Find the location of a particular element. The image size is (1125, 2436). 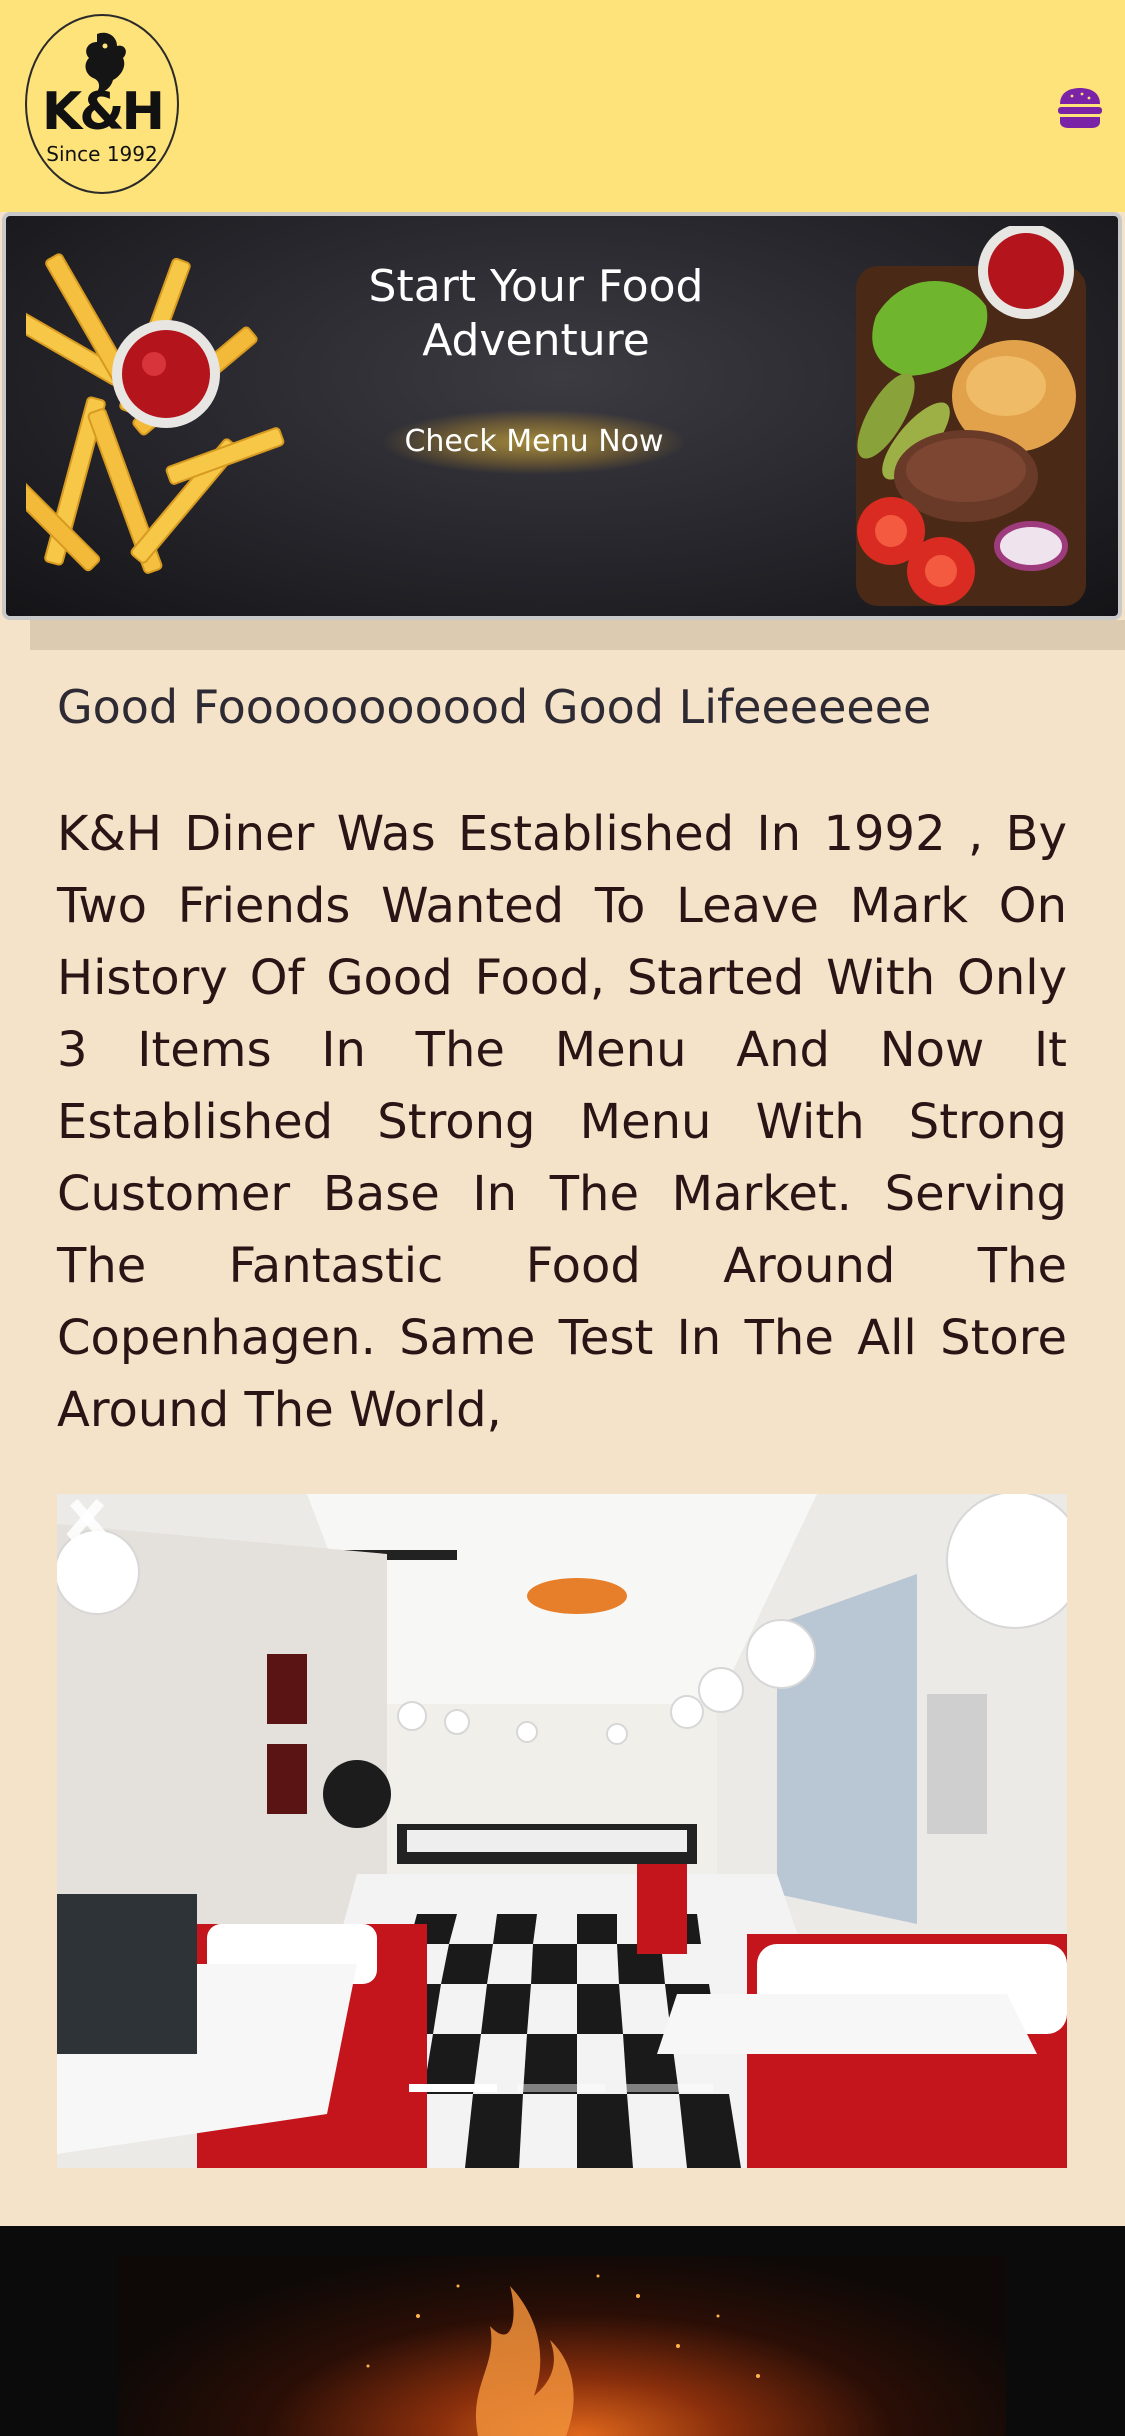

fries-illustration is located at coordinates (155, 413).